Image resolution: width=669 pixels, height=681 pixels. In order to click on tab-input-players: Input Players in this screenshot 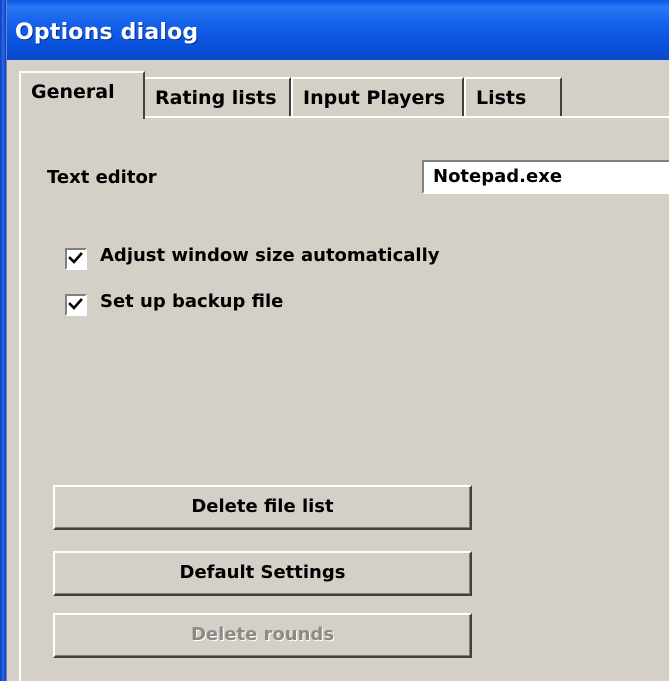, I will do `click(377, 97)`.